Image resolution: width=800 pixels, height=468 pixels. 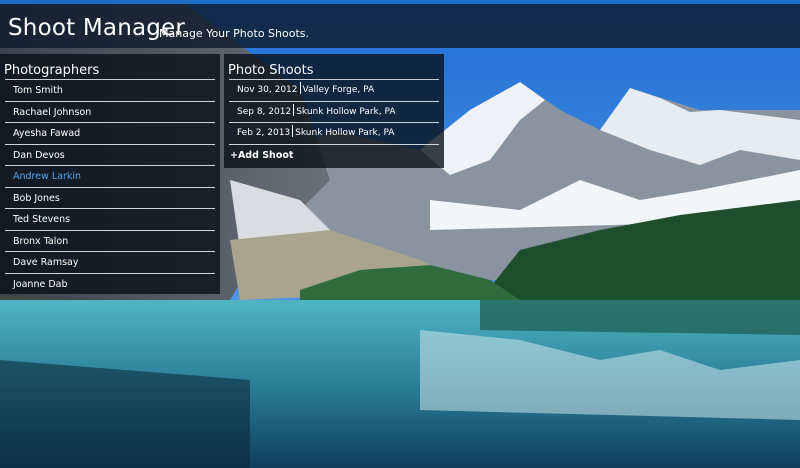 I want to click on photographer-item: Dan Devos, so click(x=110, y=155).